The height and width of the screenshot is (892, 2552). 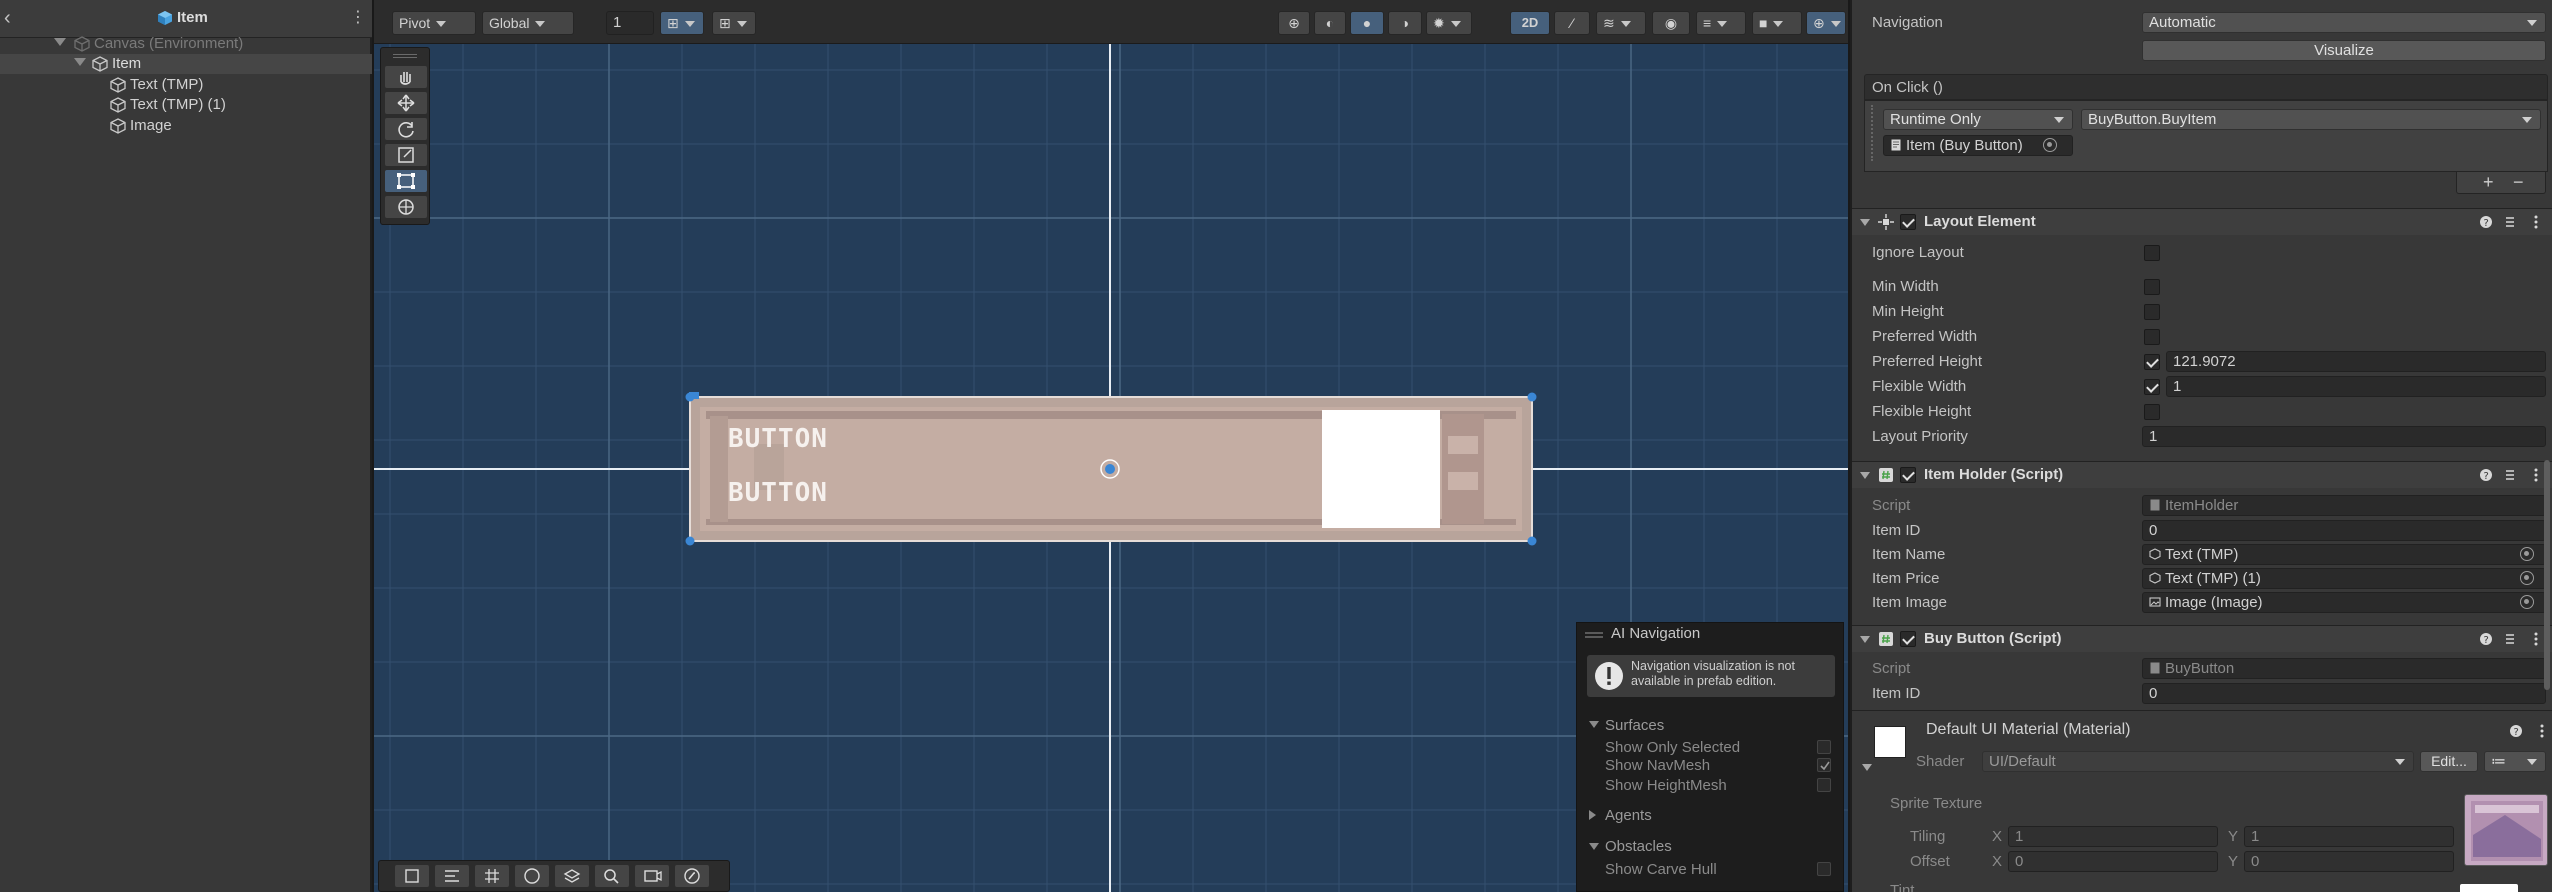 What do you see at coordinates (2152, 253) in the screenshot?
I see `ignore-layout-checkbox` at bounding box center [2152, 253].